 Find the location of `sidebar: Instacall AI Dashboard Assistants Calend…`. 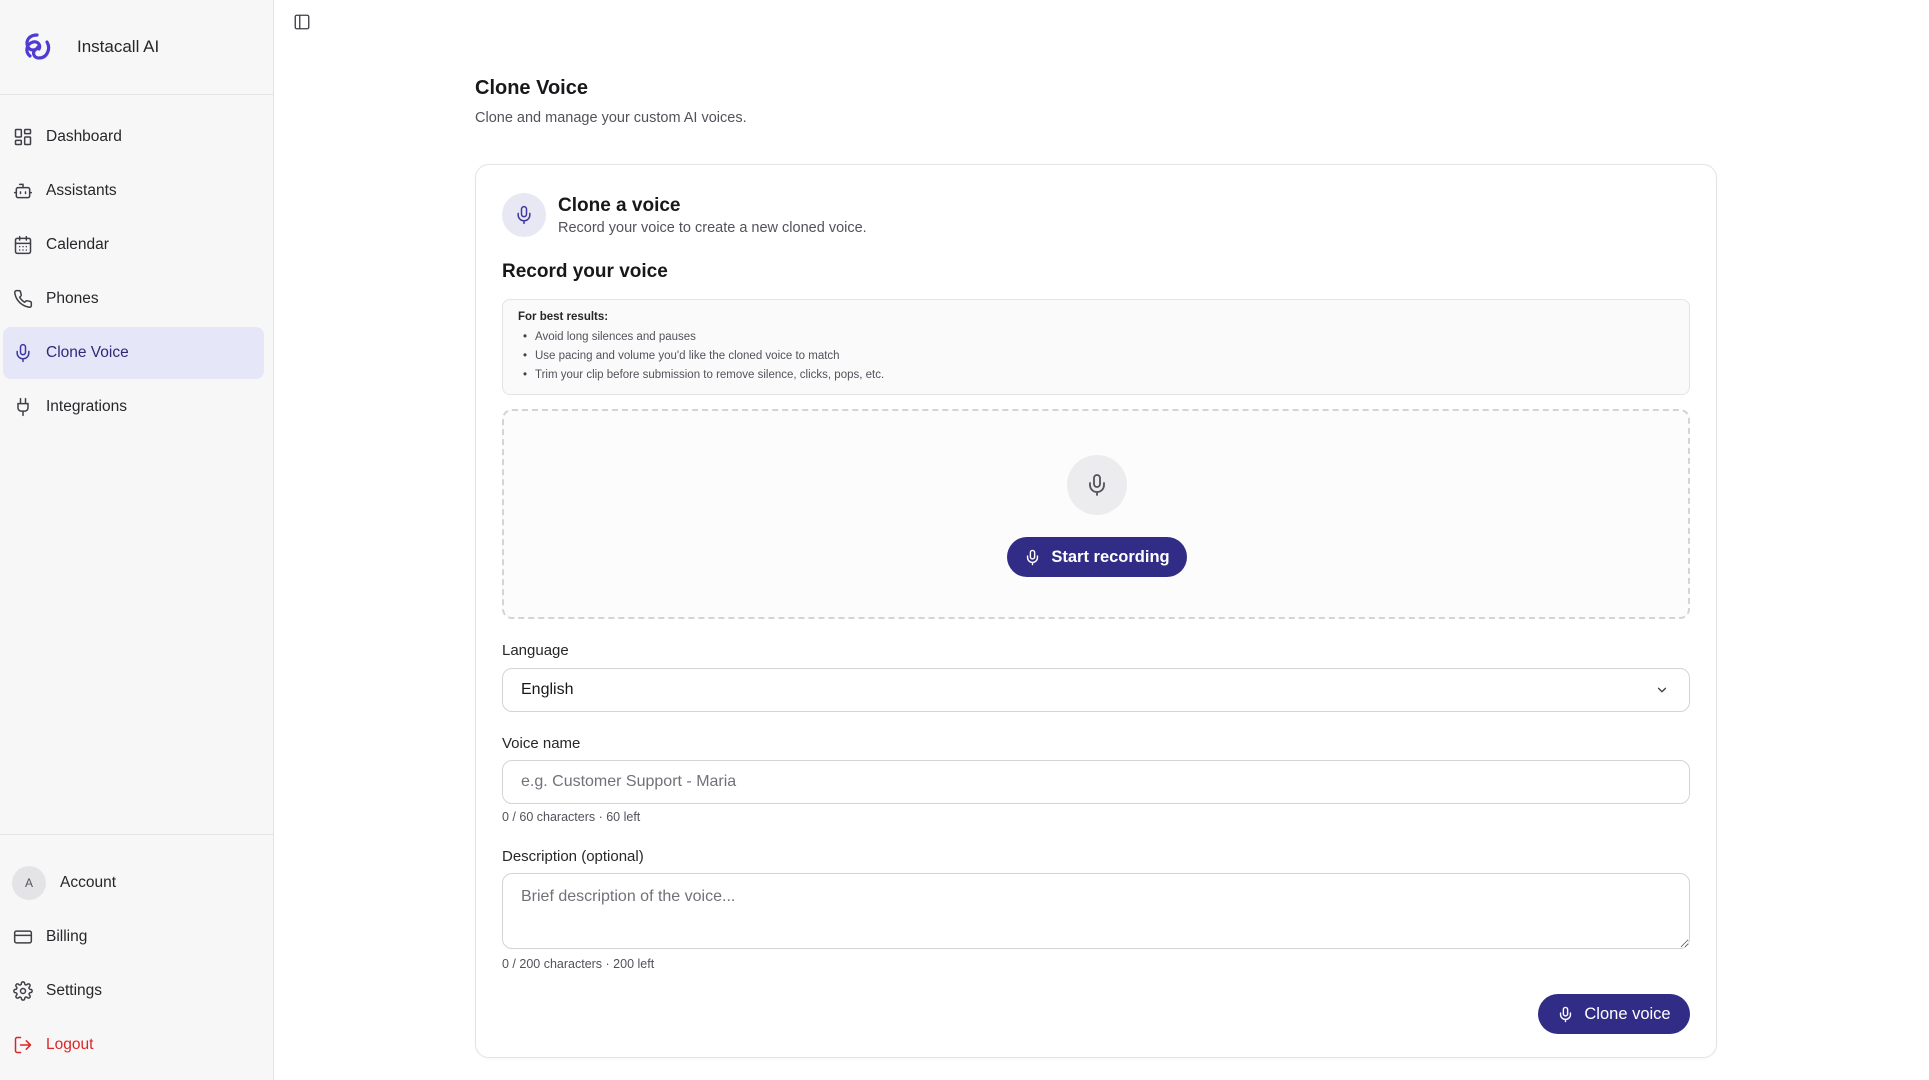

sidebar: Instacall AI Dashboard Assistants Calend… is located at coordinates (137, 540).